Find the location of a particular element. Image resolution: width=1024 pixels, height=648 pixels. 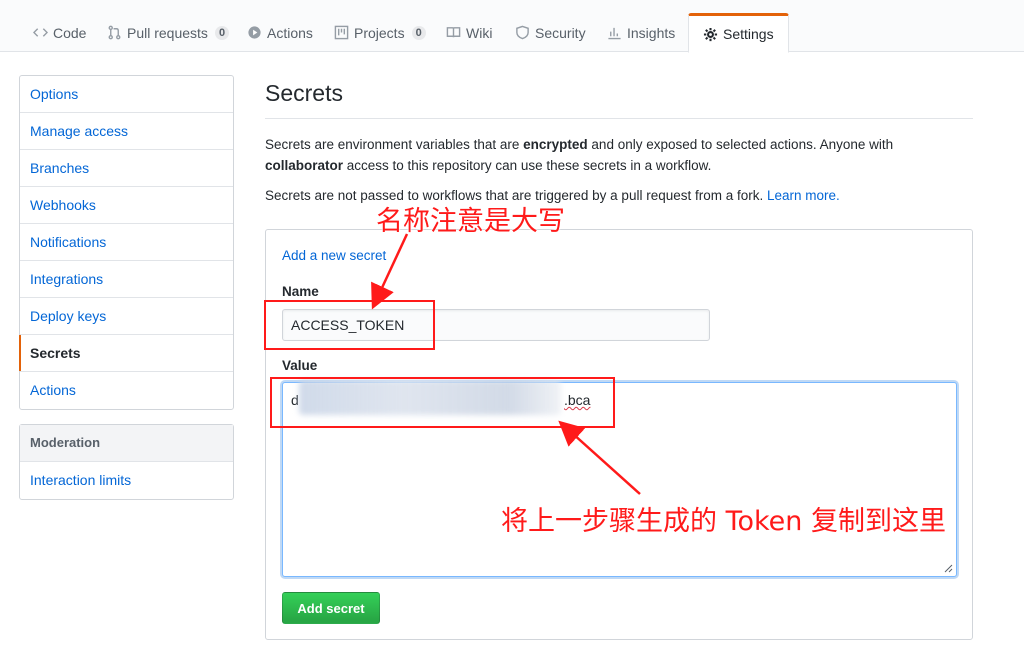

menu-item-options: Options is located at coordinates (126, 94).